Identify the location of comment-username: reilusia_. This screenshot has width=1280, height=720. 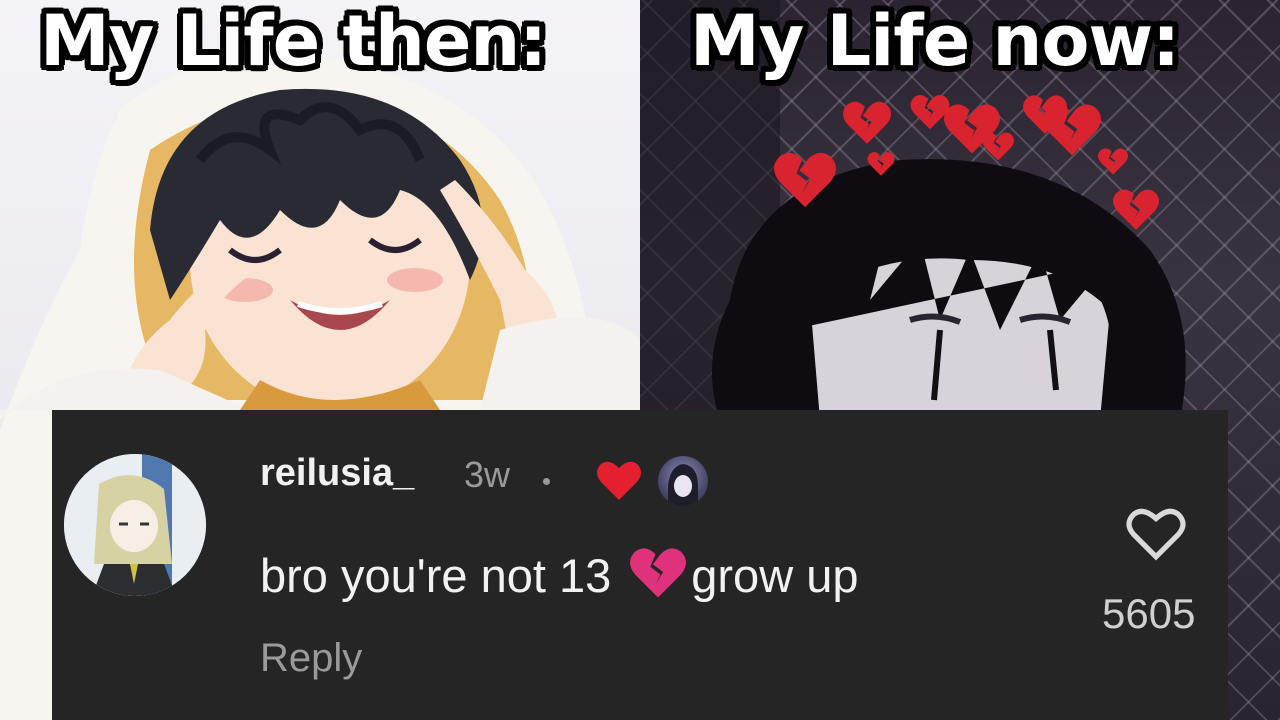
(337, 473).